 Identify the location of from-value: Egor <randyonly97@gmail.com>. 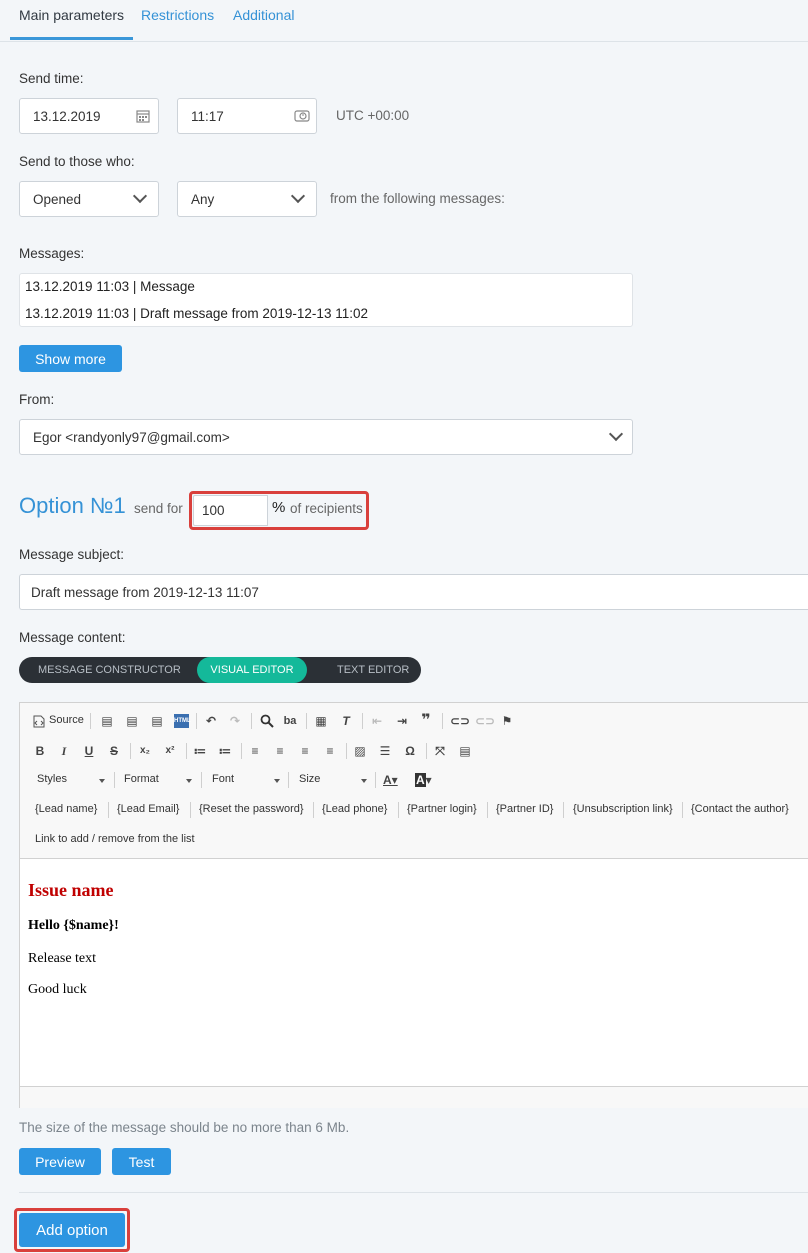
(131, 437).